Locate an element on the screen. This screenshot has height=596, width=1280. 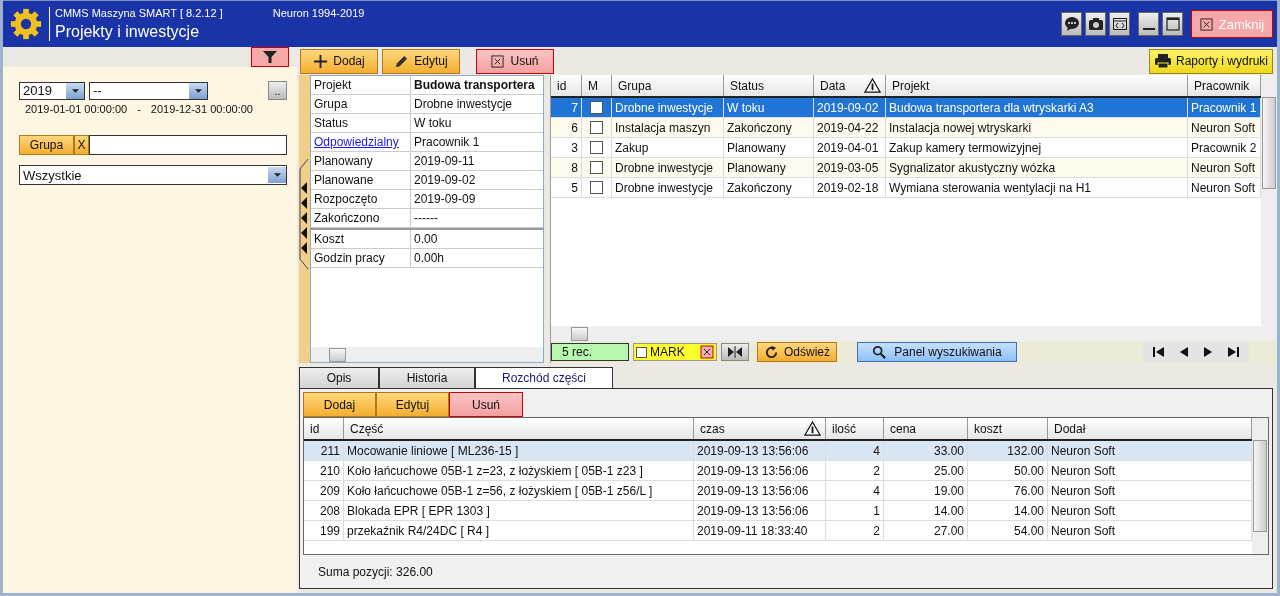
table-row: 7 Drobne inwestycje W toku 2019-09-02 Budowa transportera dla wtryskarki A3 Pracownik 1 is located at coordinates (906, 108).